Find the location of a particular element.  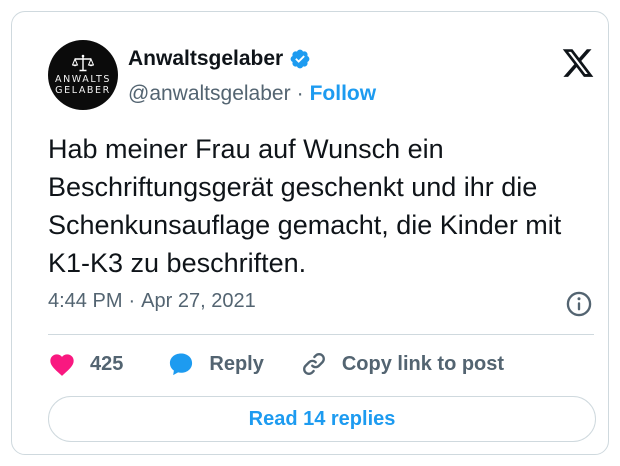

copy-link-label: Copy link to post is located at coordinates (423, 363).